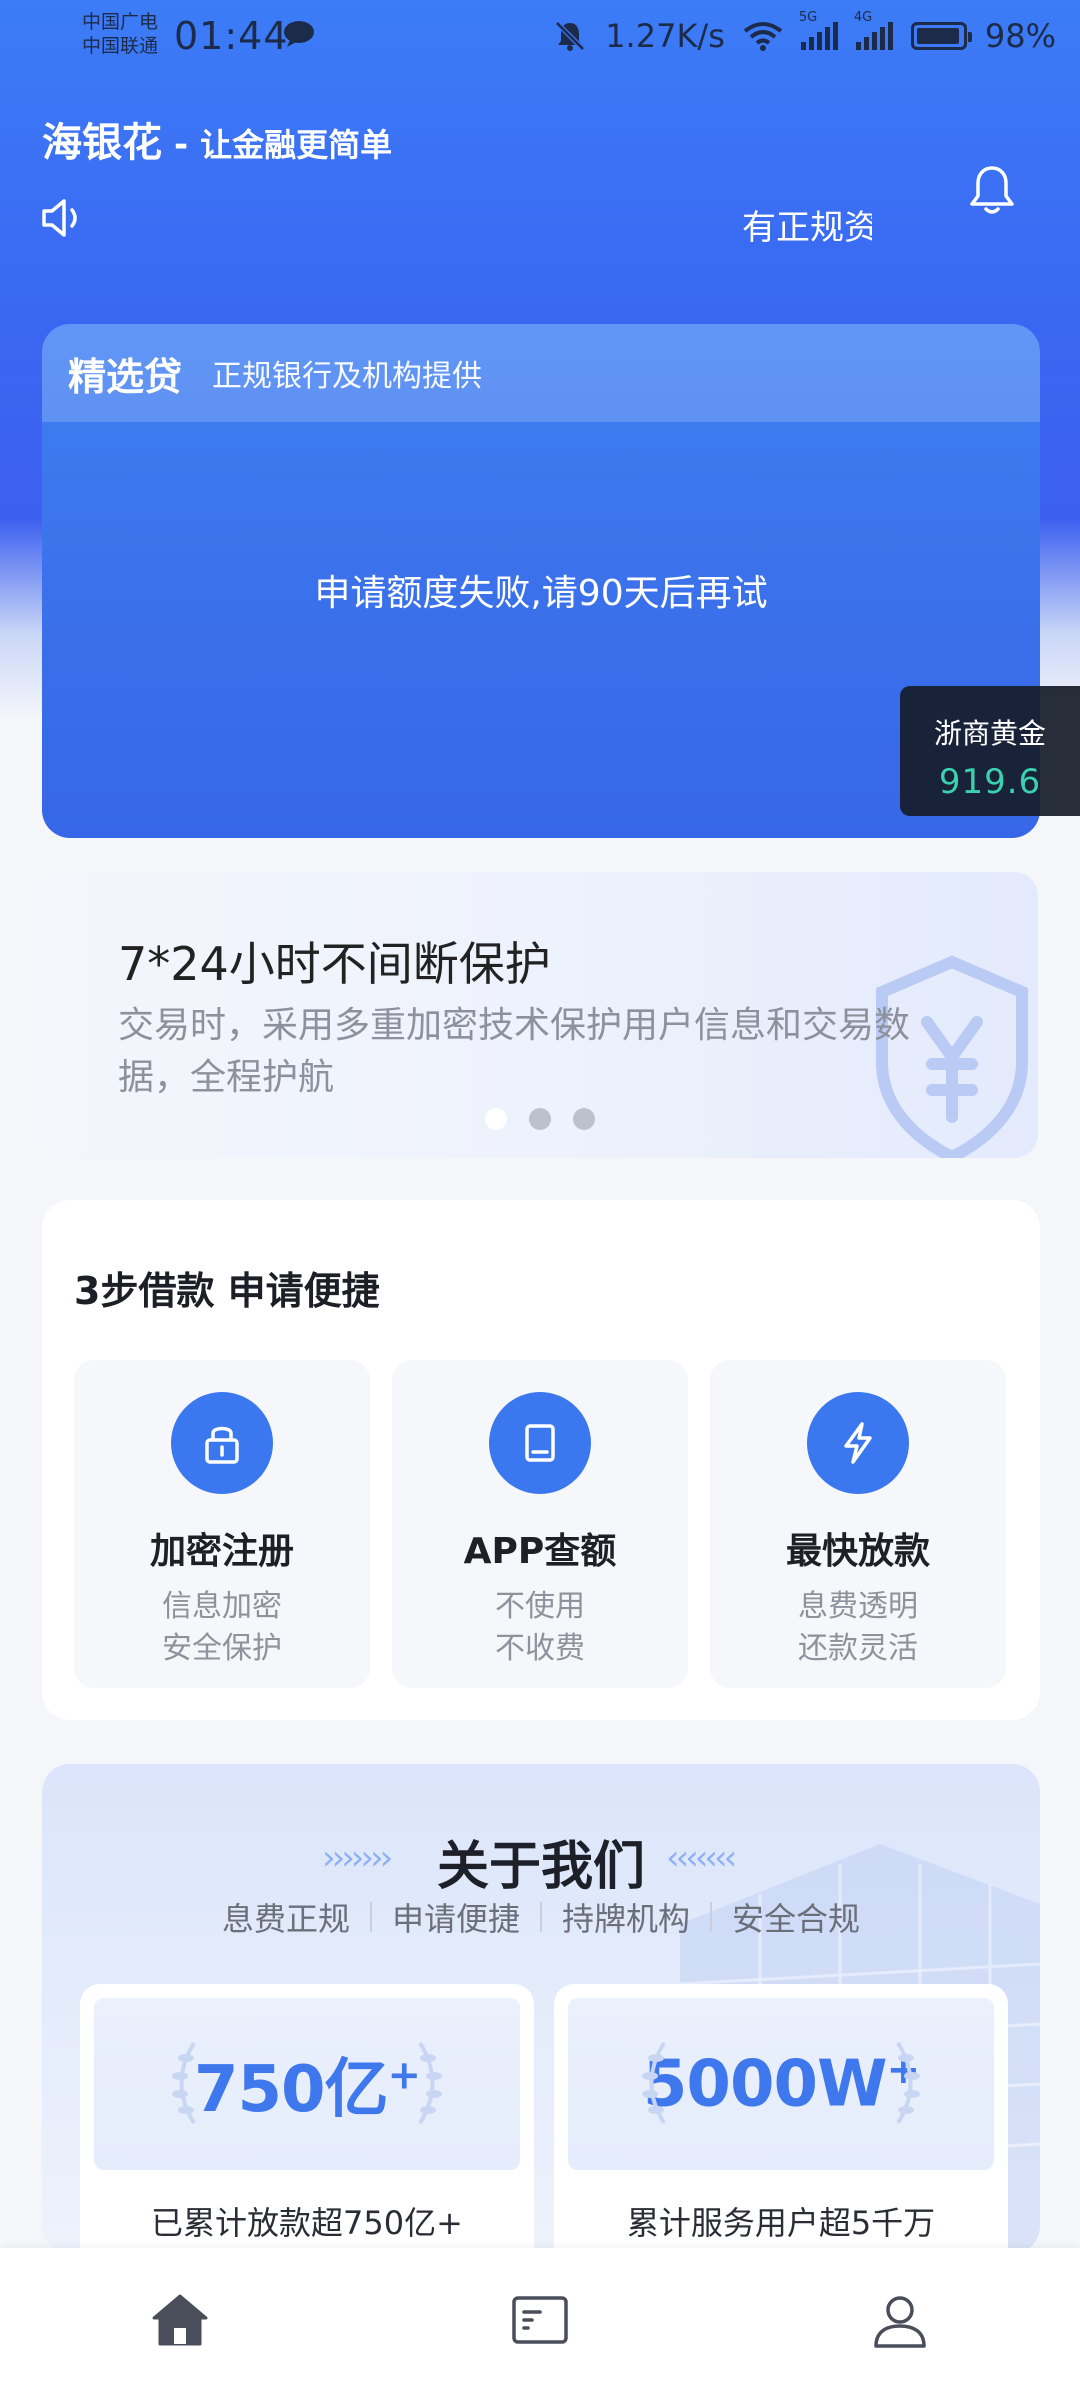 The image size is (1080, 2400). What do you see at coordinates (540, 2320) in the screenshot?
I see `list-icon` at bounding box center [540, 2320].